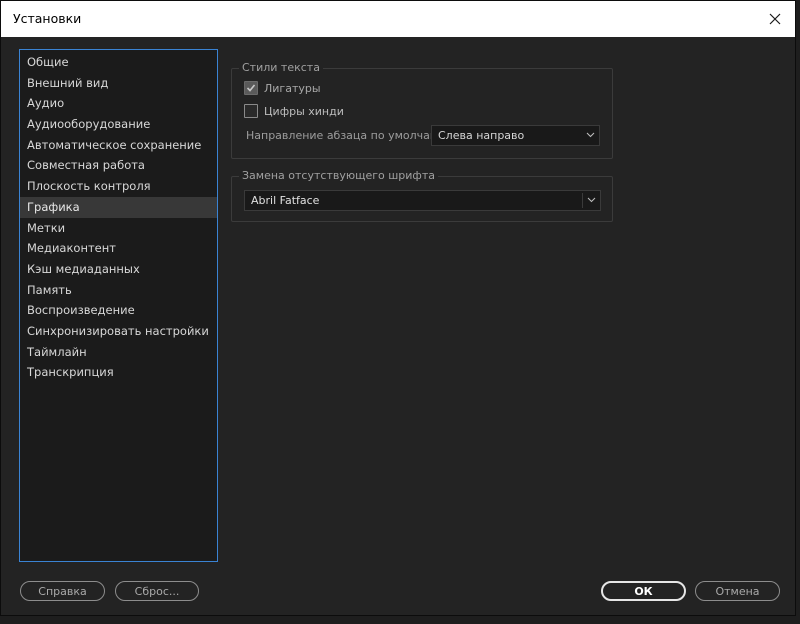 This screenshot has height=624, width=800. Describe the element at coordinates (118, 145) in the screenshot. I see `sidebar-item: Автоматическое сохранение` at that location.